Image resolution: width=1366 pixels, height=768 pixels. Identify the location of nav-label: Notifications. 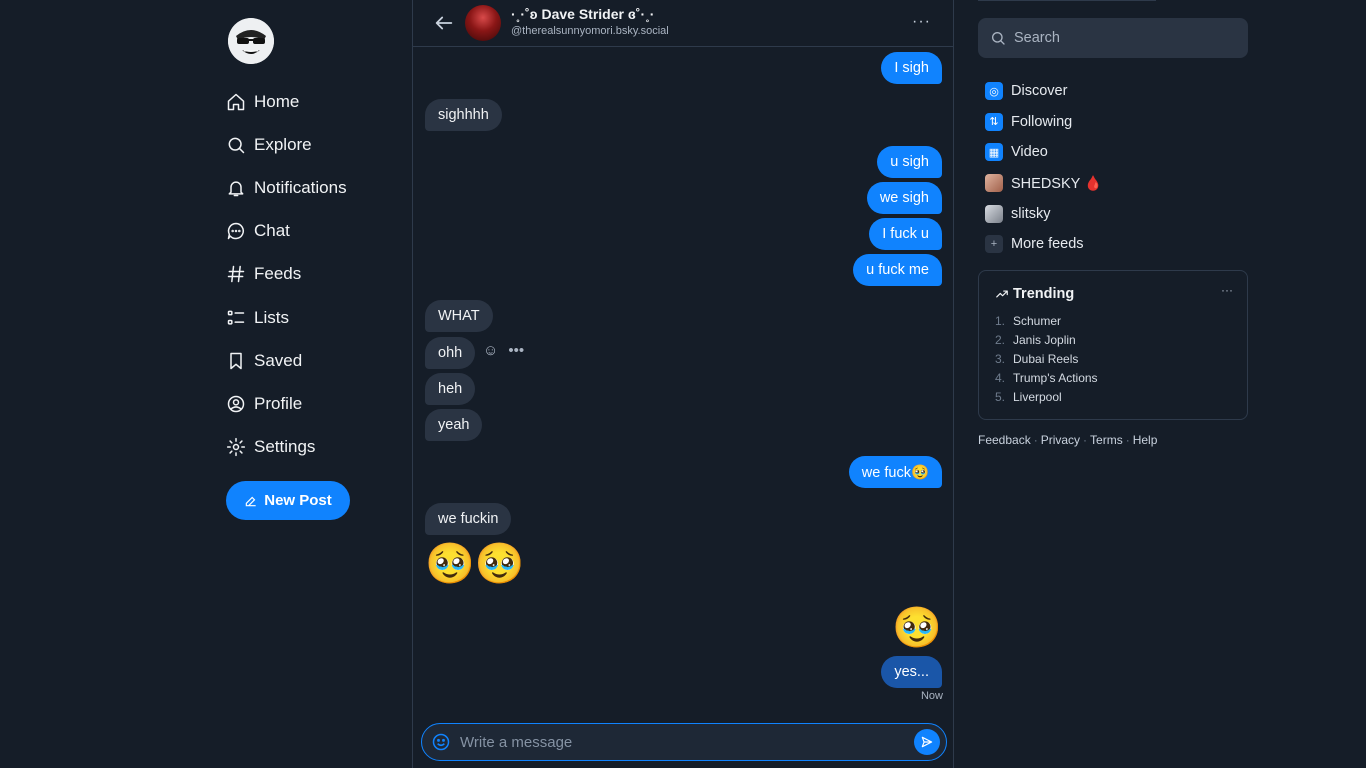
(300, 187).